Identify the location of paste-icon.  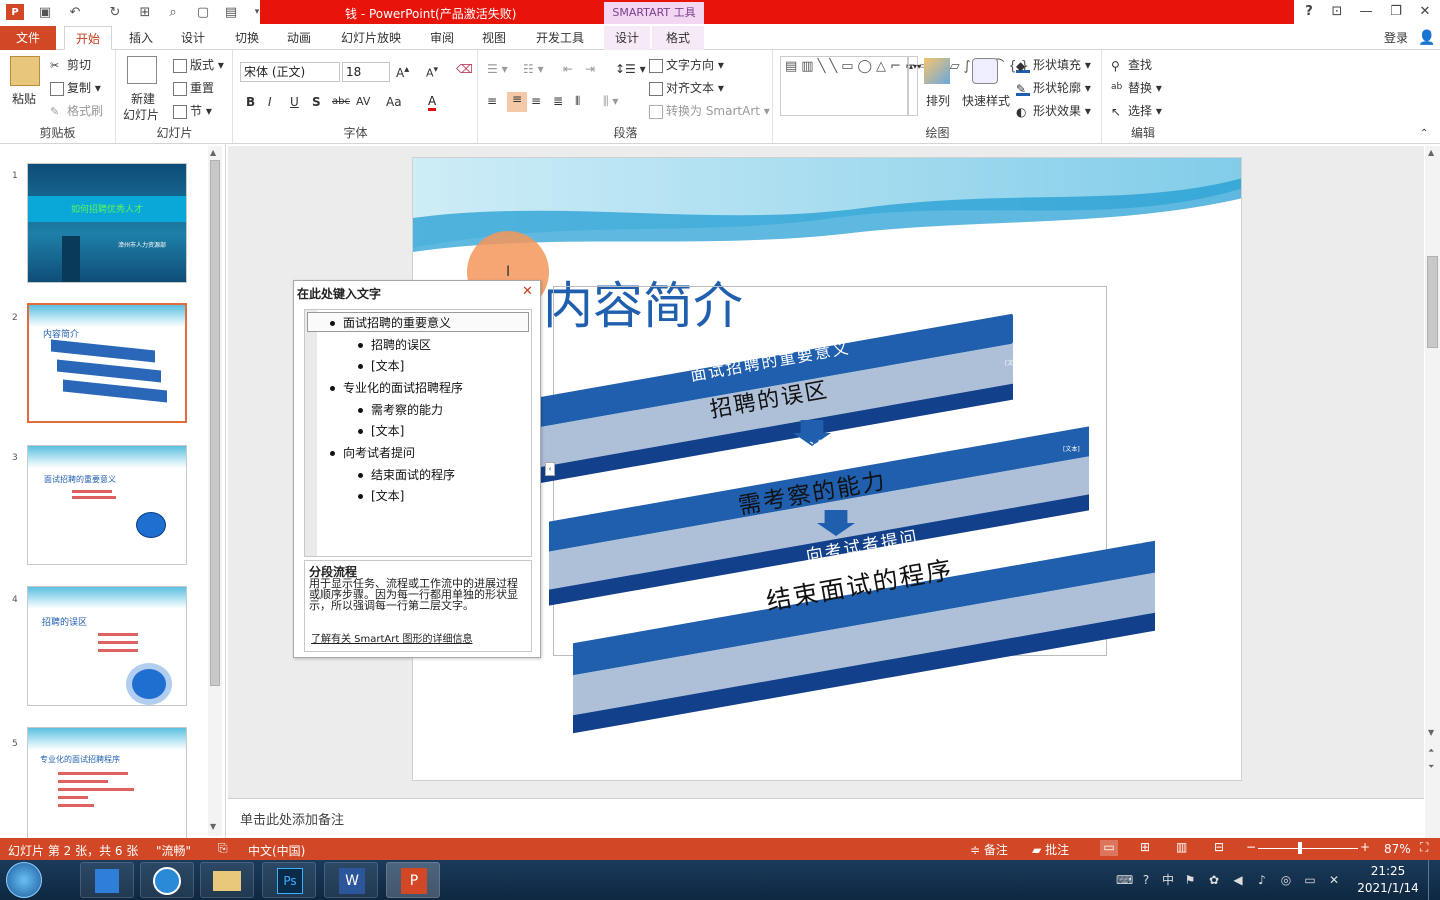
(25, 71).